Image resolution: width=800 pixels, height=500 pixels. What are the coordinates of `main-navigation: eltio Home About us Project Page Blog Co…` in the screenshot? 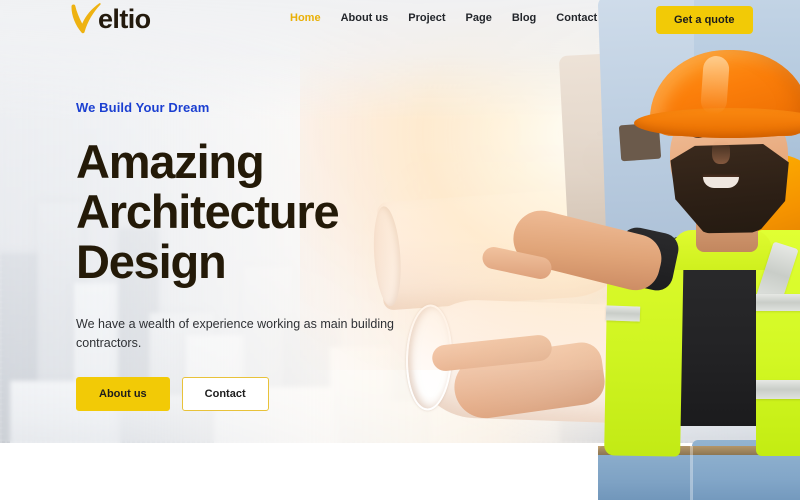 It's located at (400, 18).